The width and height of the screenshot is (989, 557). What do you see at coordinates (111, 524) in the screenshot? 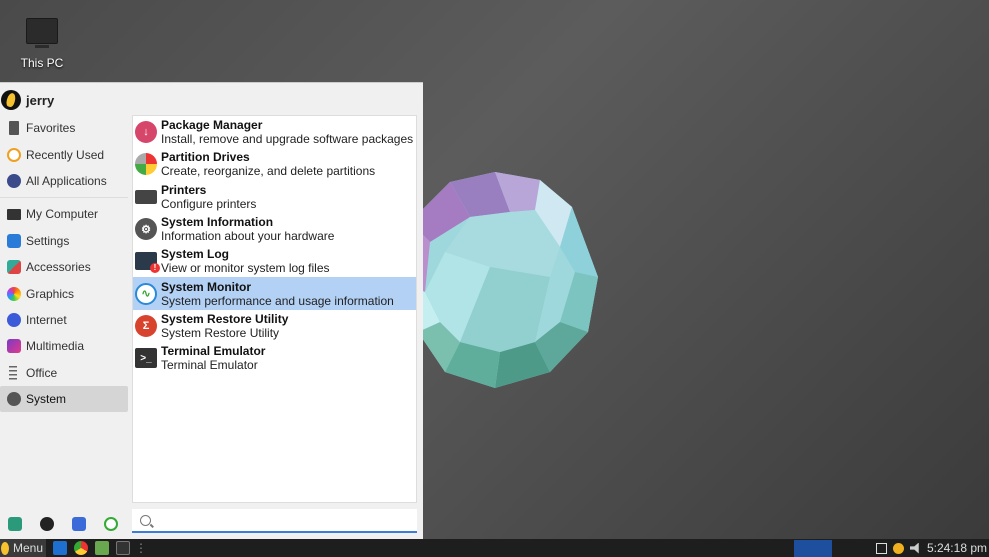
I see `logout-icon` at bounding box center [111, 524].